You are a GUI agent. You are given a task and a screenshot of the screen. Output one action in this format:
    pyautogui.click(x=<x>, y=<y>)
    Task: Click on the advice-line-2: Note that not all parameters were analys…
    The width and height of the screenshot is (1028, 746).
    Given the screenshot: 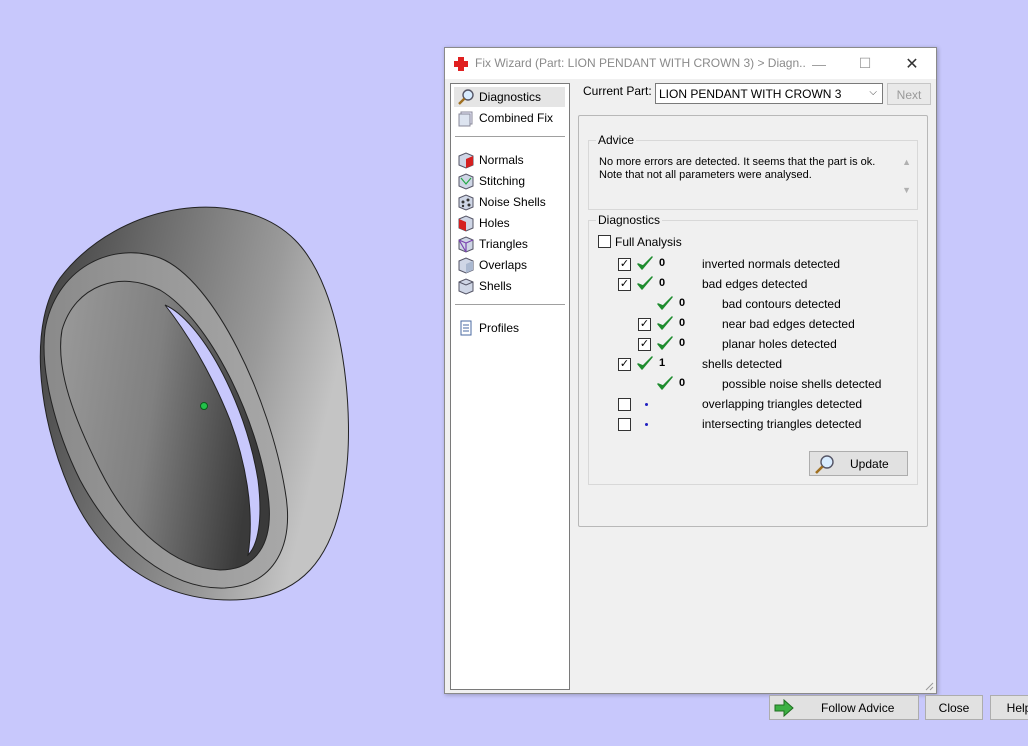 What is the action you would take?
    pyautogui.click(x=705, y=175)
    